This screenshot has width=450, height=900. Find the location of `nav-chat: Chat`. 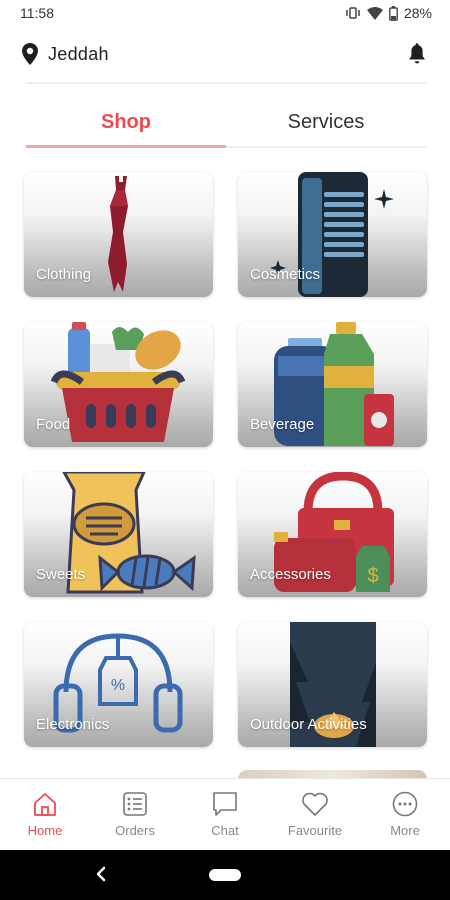

nav-chat: Chat is located at coordinates (225, 814).